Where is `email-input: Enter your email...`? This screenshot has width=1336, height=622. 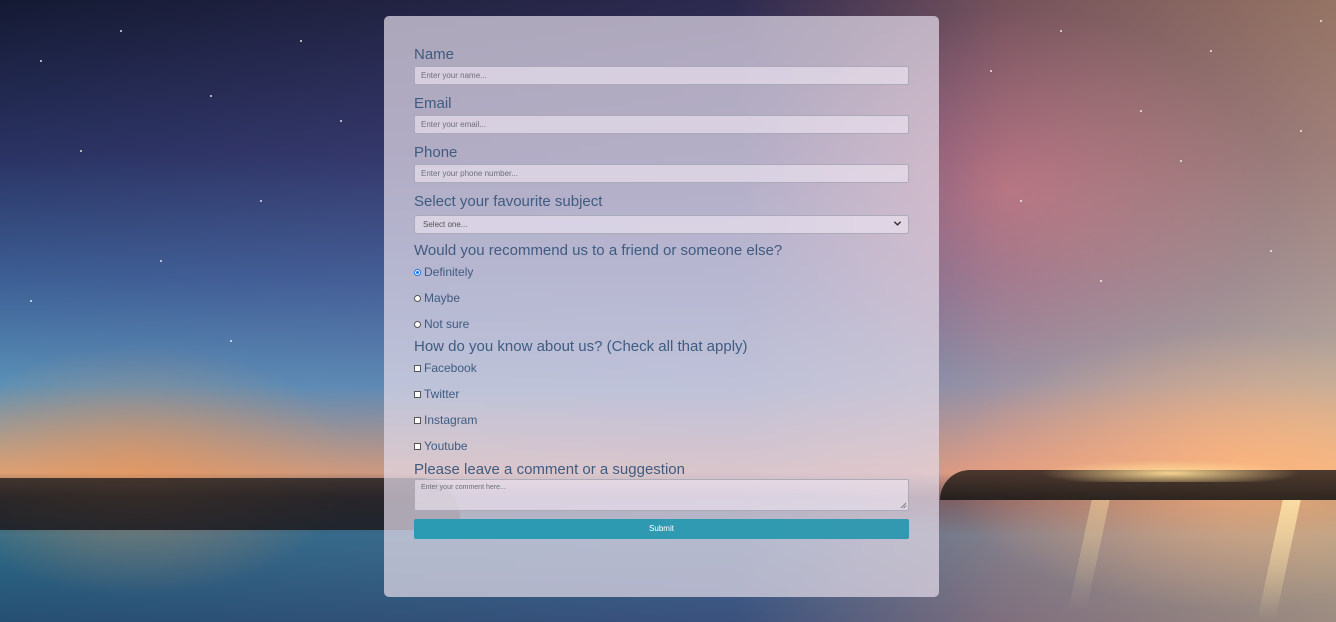 email-input: Enter your email... is located at coordinates (661, 124).